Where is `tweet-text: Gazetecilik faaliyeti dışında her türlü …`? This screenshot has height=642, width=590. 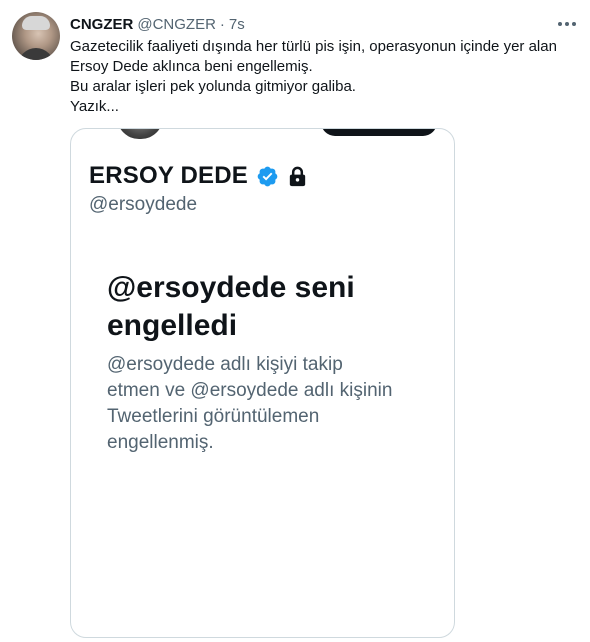 tweet-text: Gazetecilik faaliyeti dışında her türlü … is located at coordinates (325, 77).